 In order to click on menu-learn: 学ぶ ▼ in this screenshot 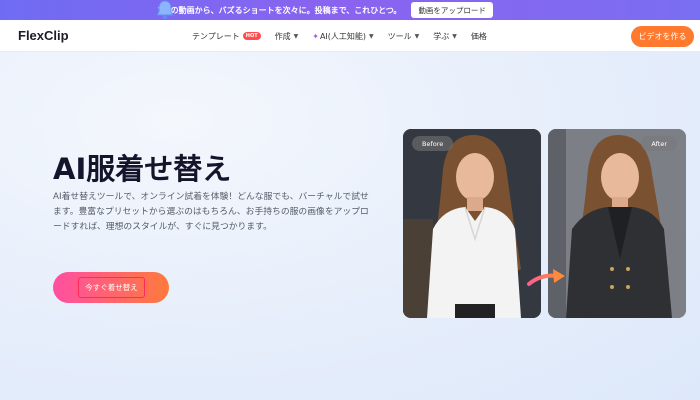, I will do `click(445, 36)`.